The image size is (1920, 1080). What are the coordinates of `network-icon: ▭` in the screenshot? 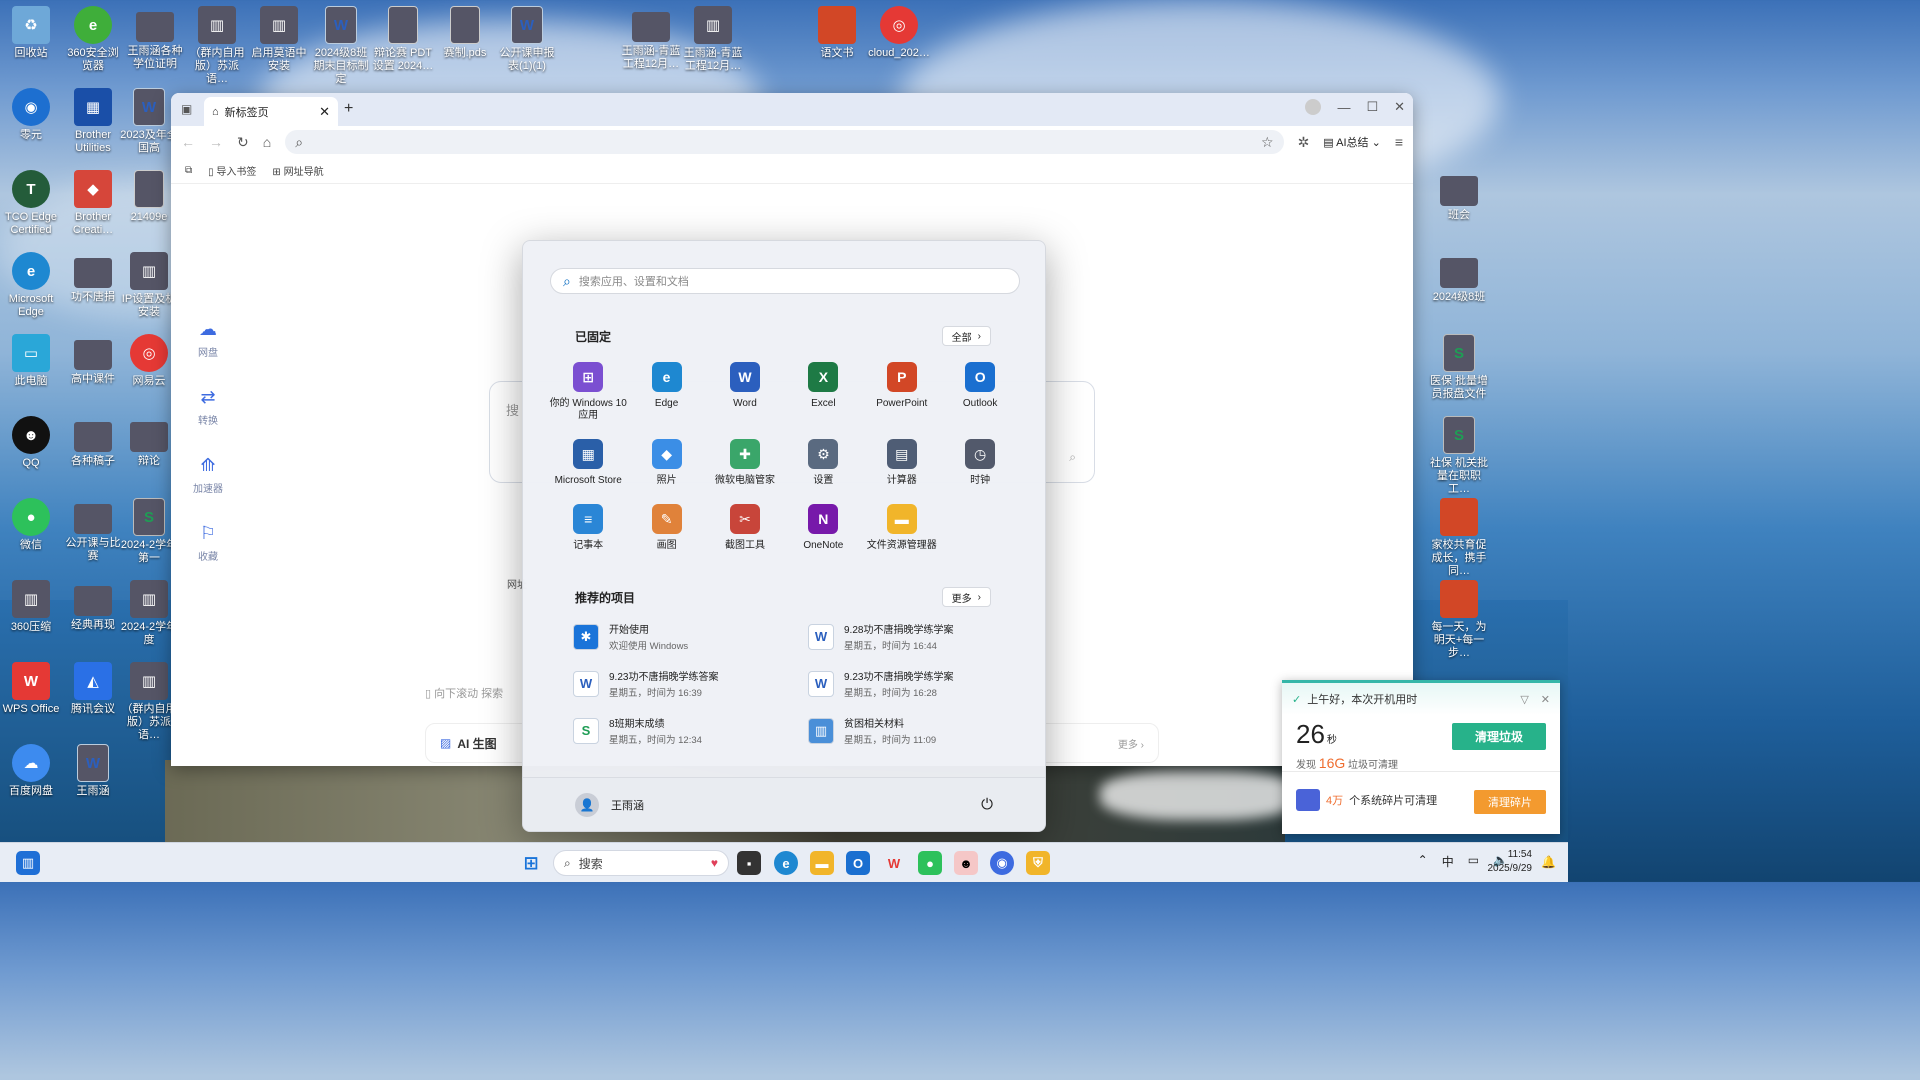 It's located at (1473, 861).